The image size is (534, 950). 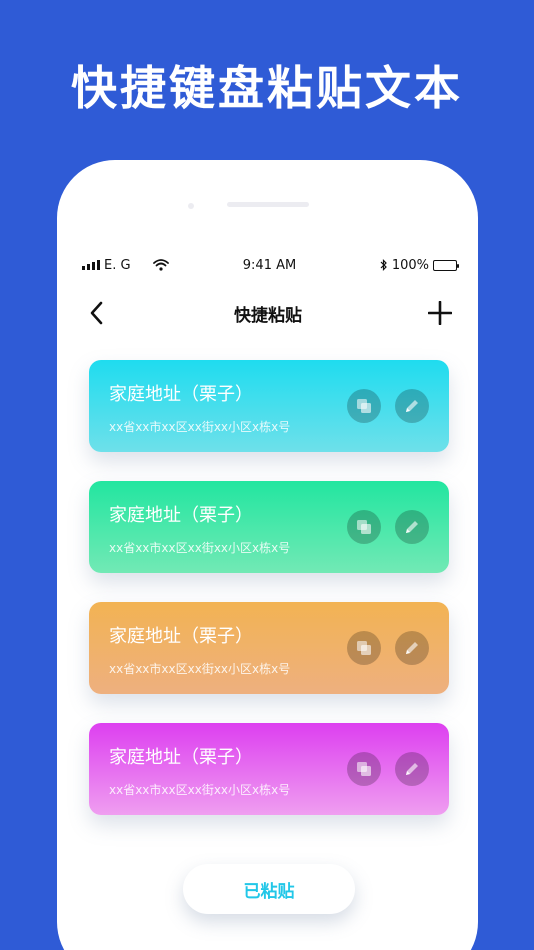 I want to click on battery-percent: 100%, so click(x=410, y=265).